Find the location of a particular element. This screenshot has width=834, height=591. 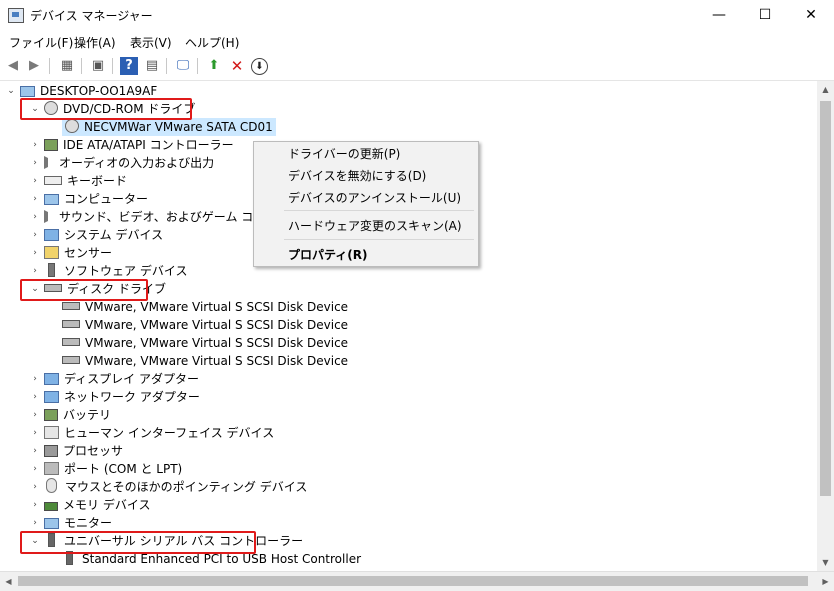

tree-item-software: › ソフトウェア デバイス is located at coordinates (110, 271).